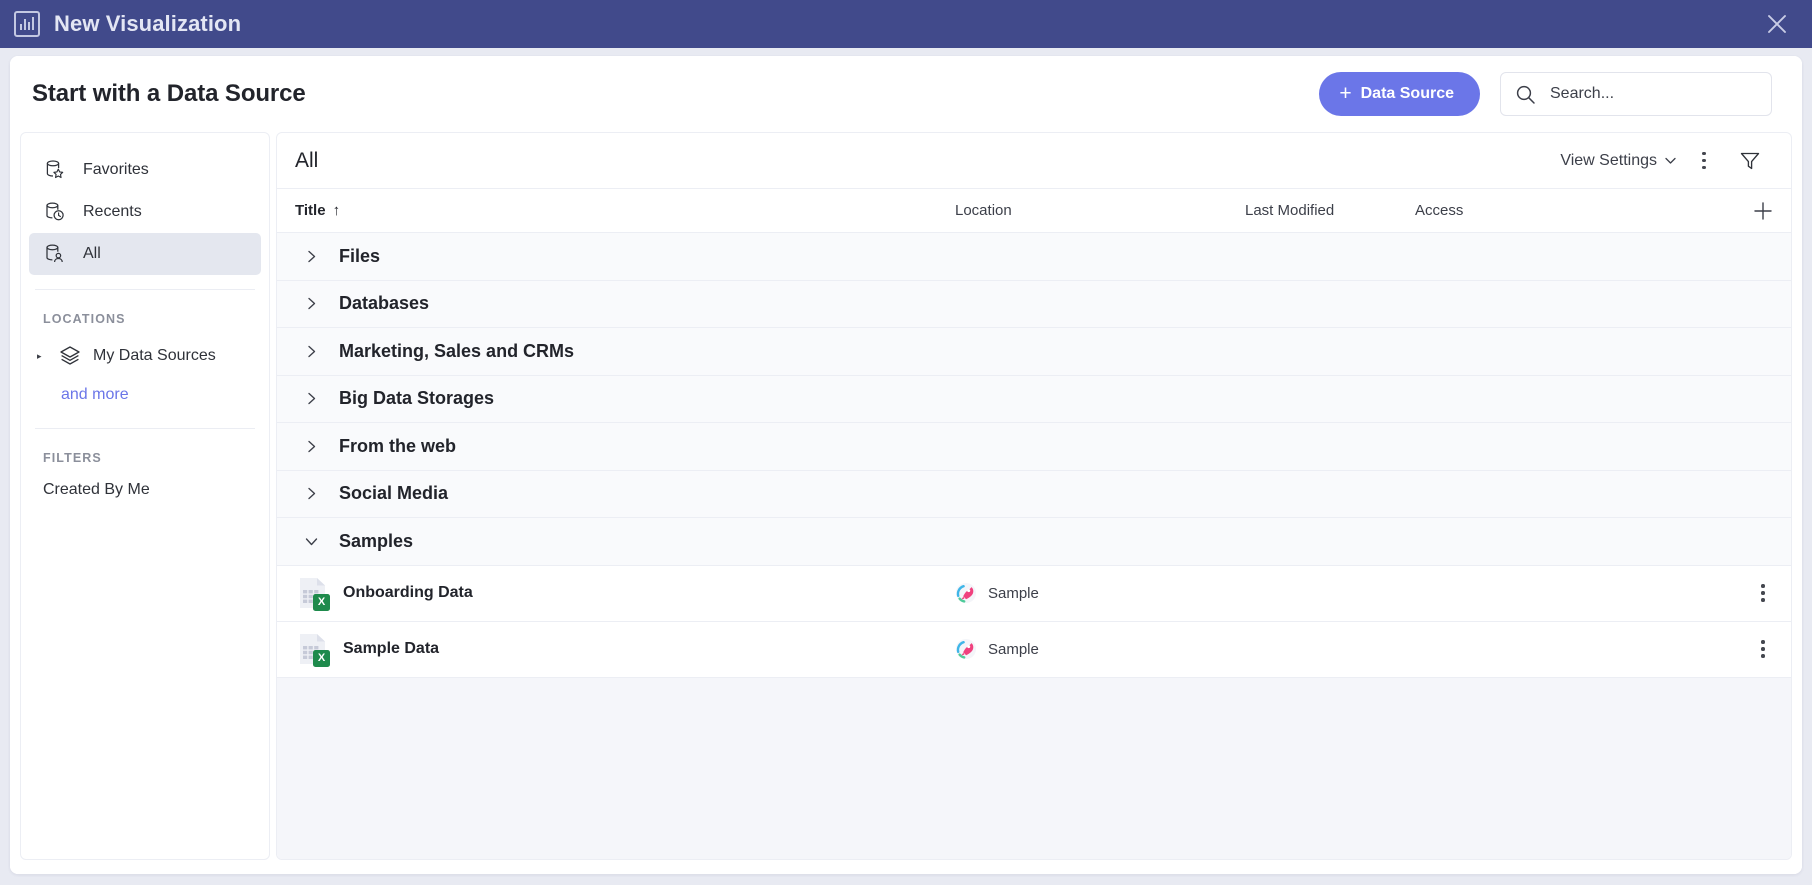 The image size is (1812, 885). What do you see at coordinates (360, 255) in the screenshot?
I see `group-row-label: Files` at bounding box center [360, 255].